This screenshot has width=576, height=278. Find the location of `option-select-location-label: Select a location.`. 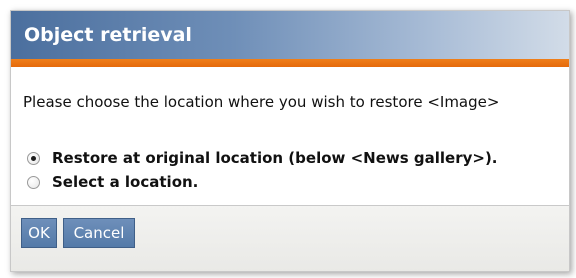

option-select-location-label: Select a location. is located at coordinates (125, 182).